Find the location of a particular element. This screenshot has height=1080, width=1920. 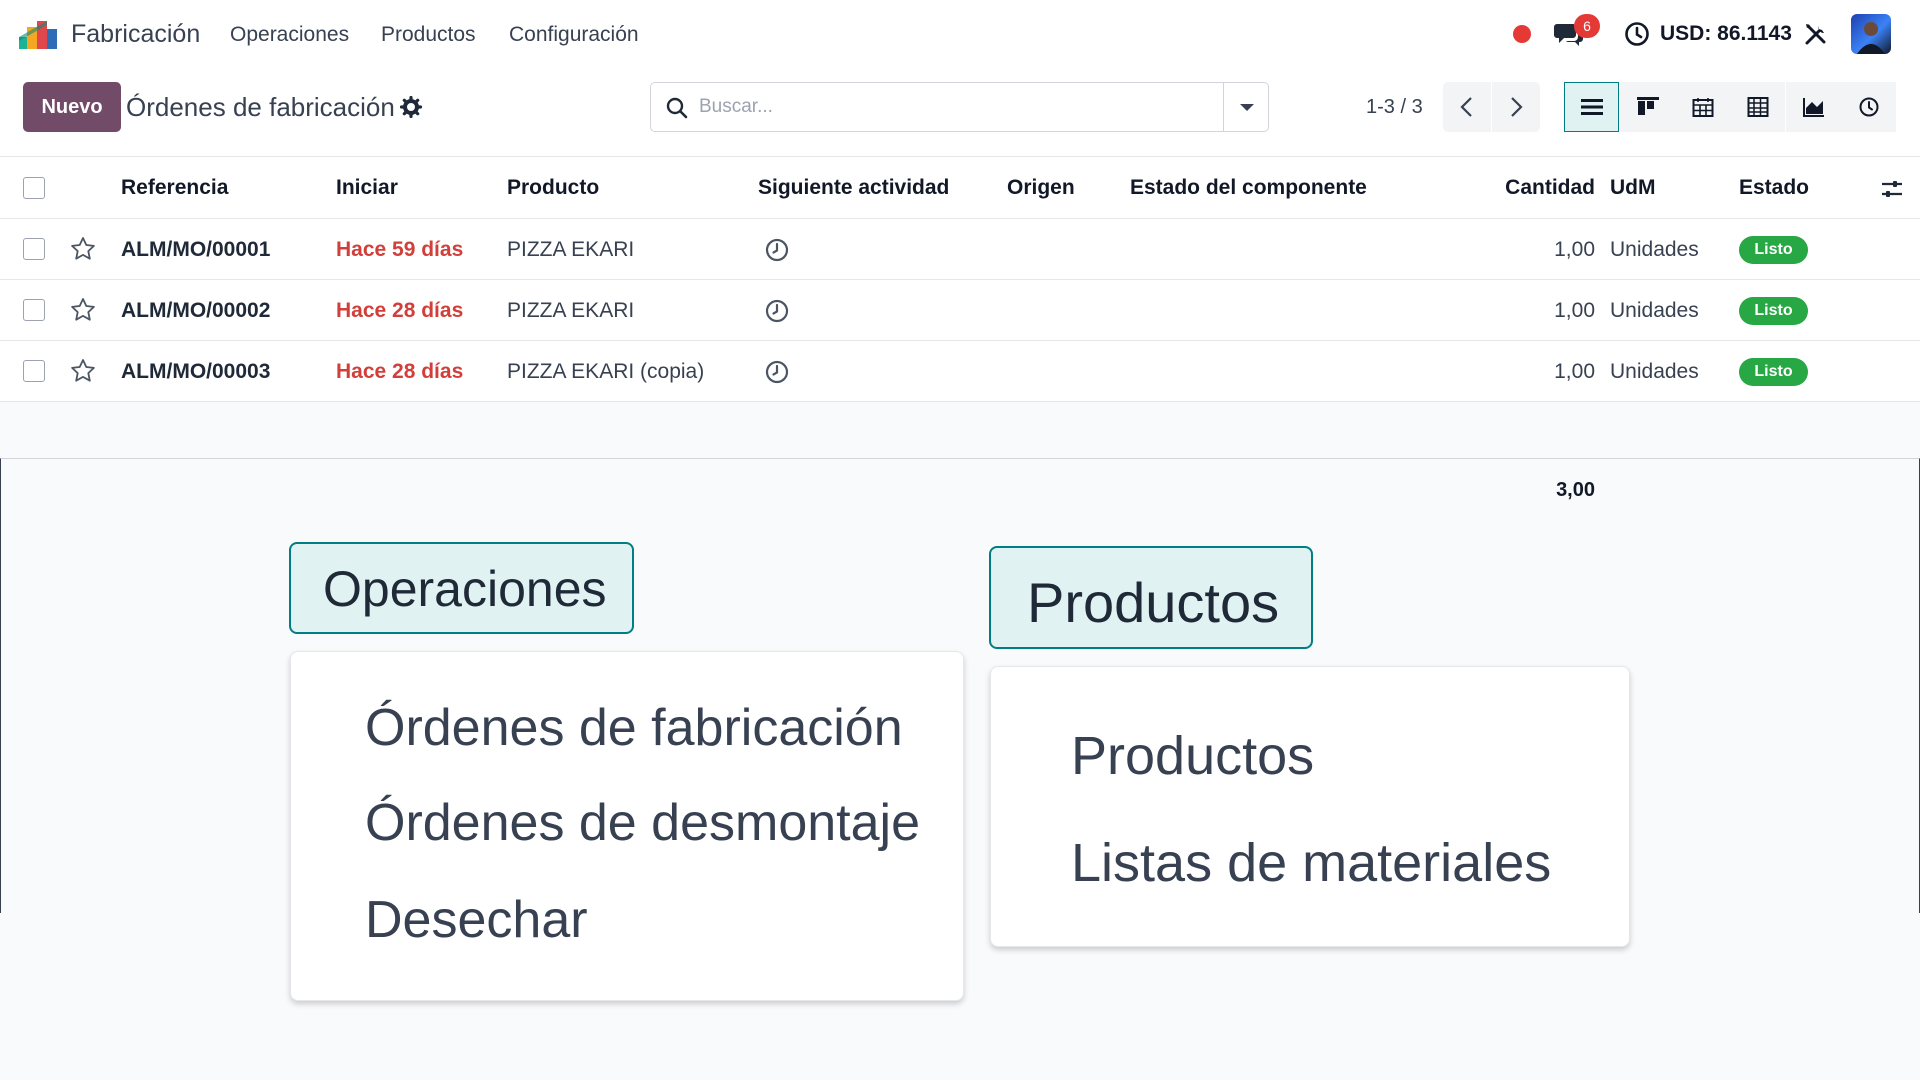

column-header-reference: Referencia is located at coordinates (174, 188).